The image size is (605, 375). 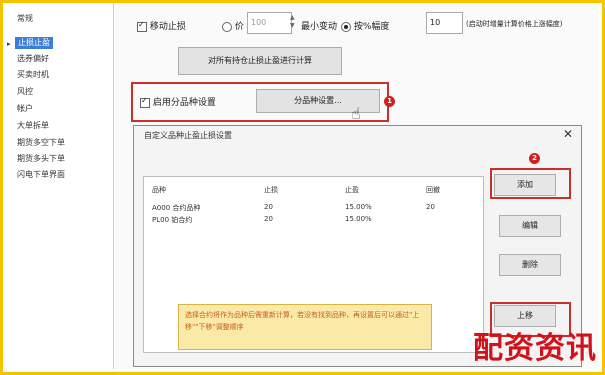 I want to click on price-radio-label: 价, so click(x=239, y=27).